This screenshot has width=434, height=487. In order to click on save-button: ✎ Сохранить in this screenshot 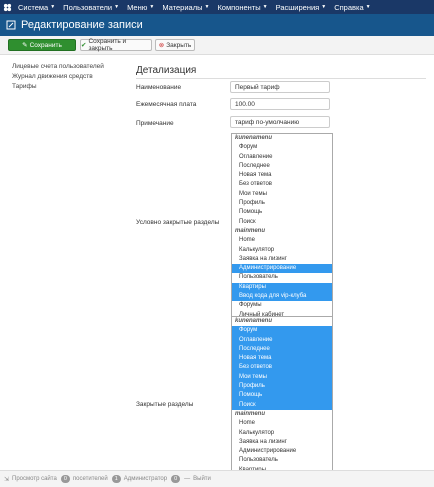, I will do `click(42, 45)`.